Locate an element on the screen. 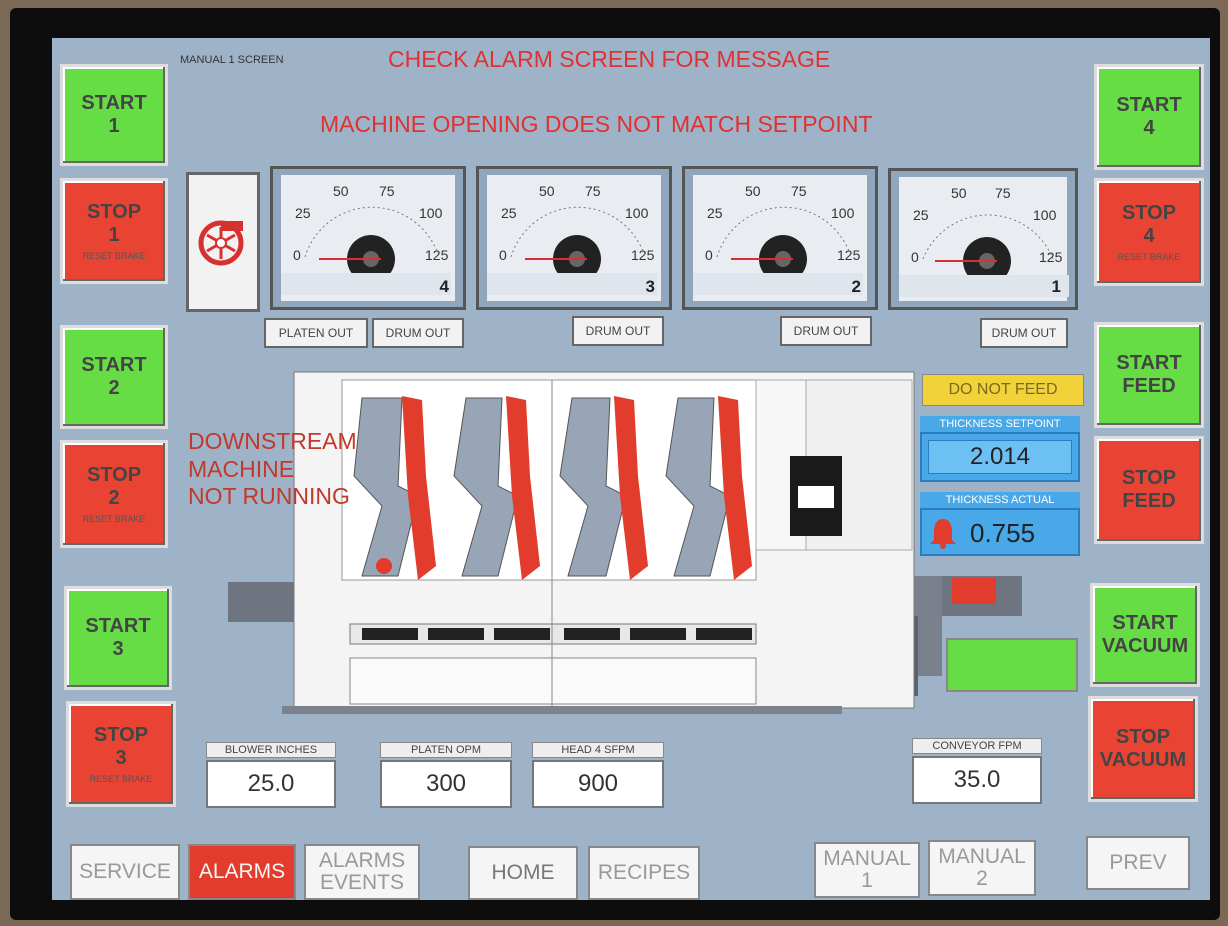  start-feed-button: START FEED is located at coordinates (1149, 375).